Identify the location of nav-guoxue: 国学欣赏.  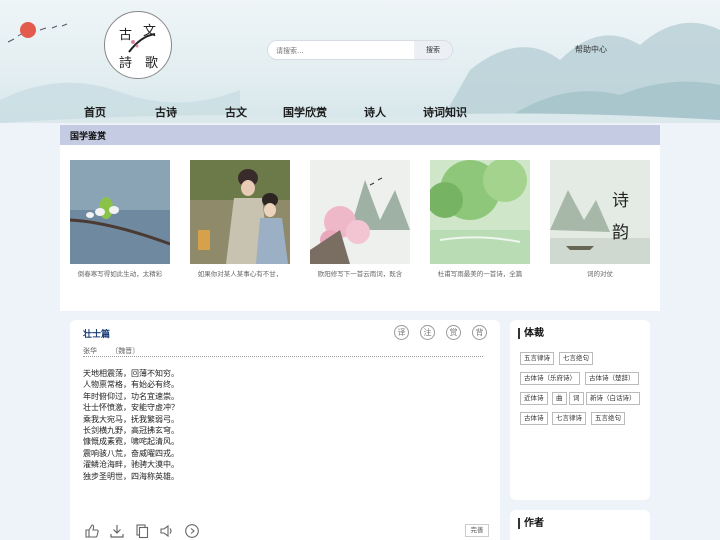
(305, 112).